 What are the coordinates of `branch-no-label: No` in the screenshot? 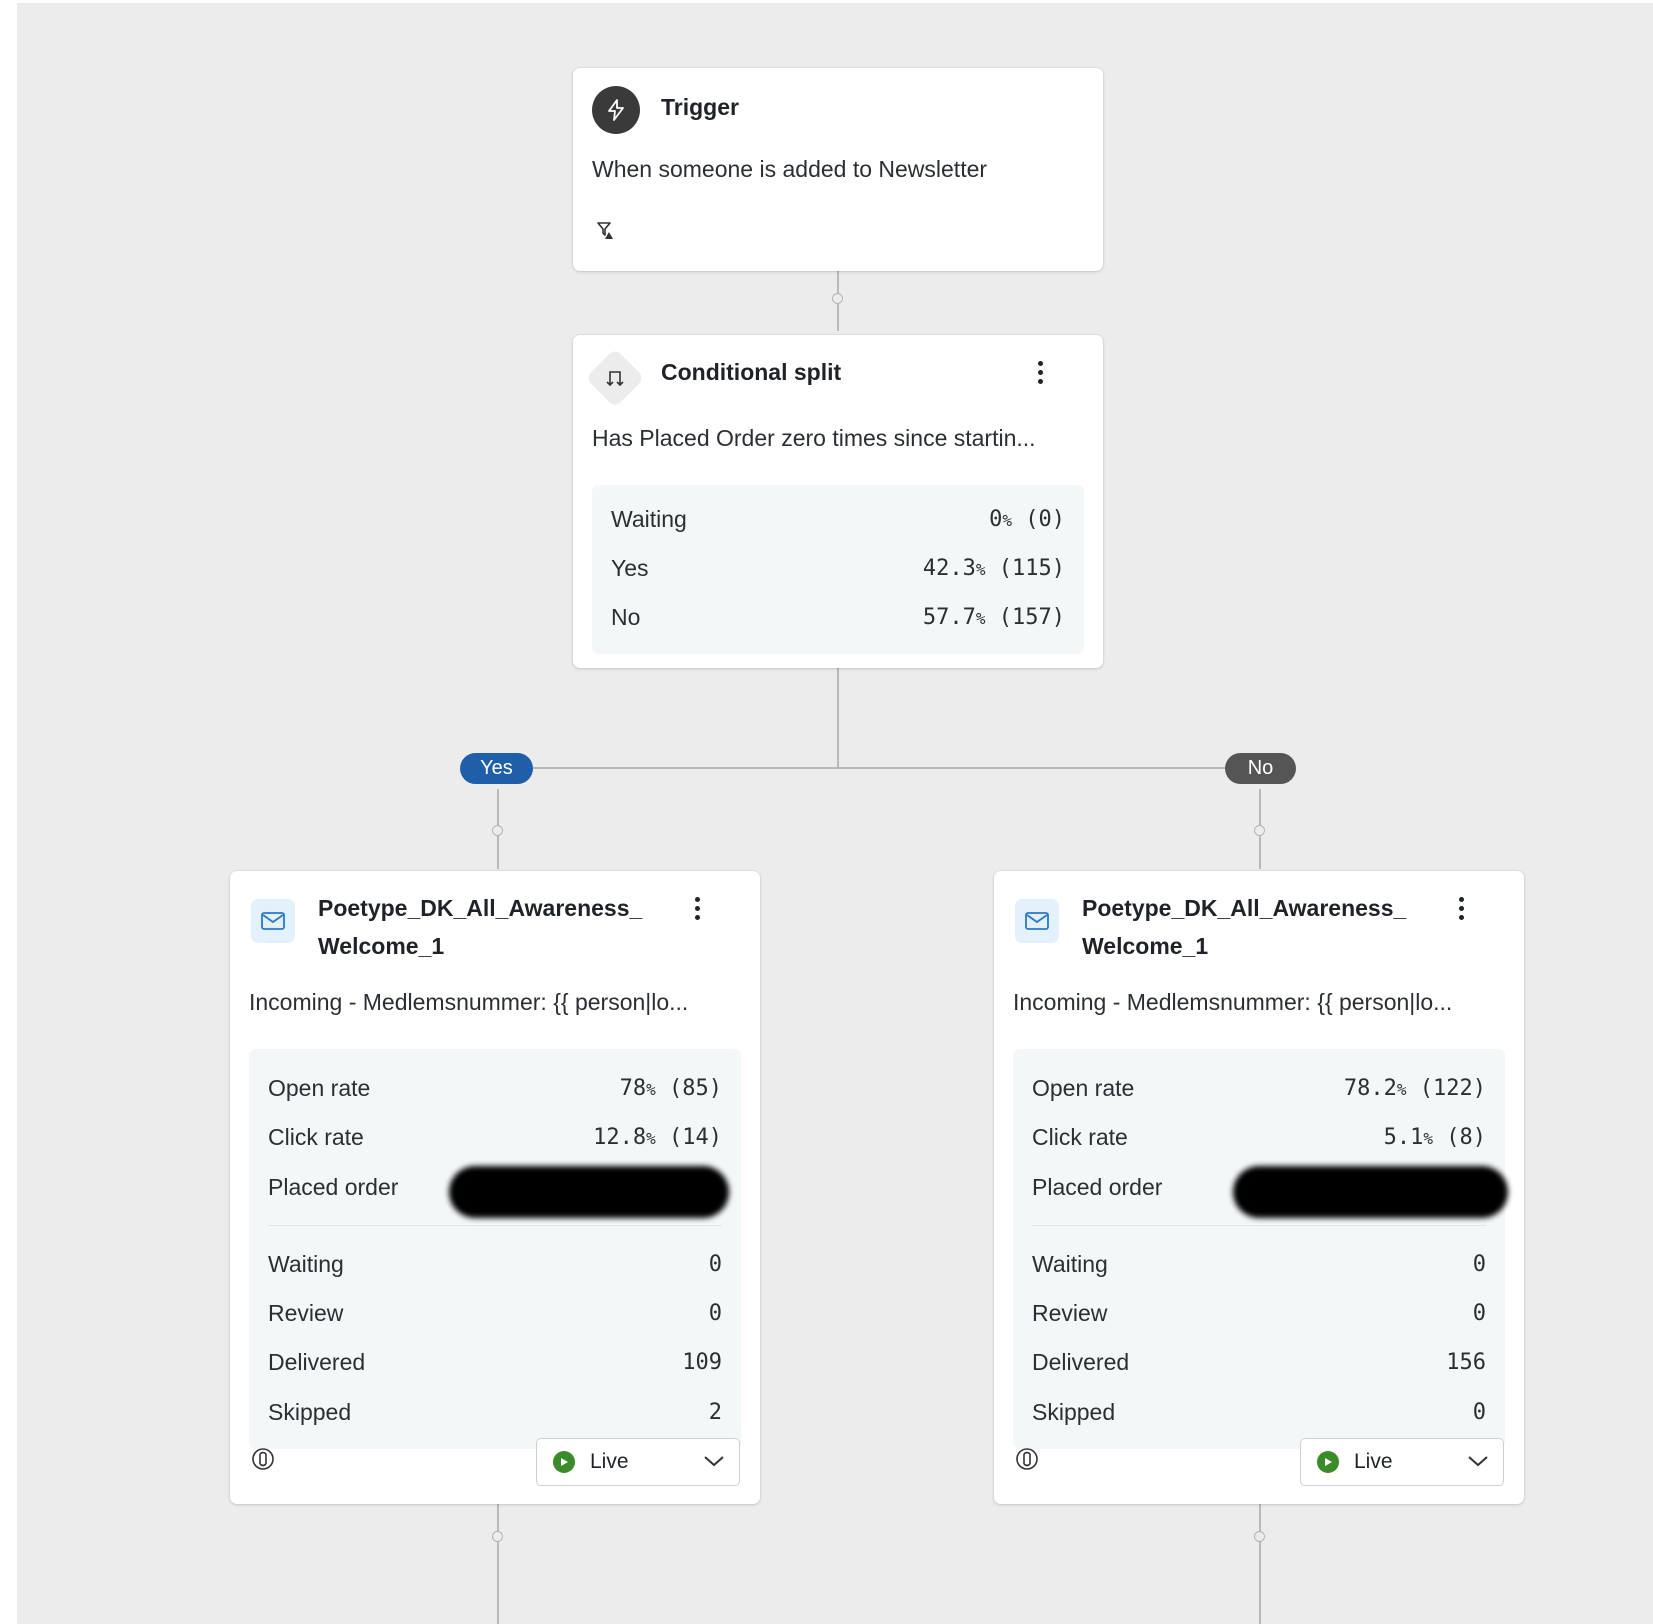 It's located at (1260, 768).